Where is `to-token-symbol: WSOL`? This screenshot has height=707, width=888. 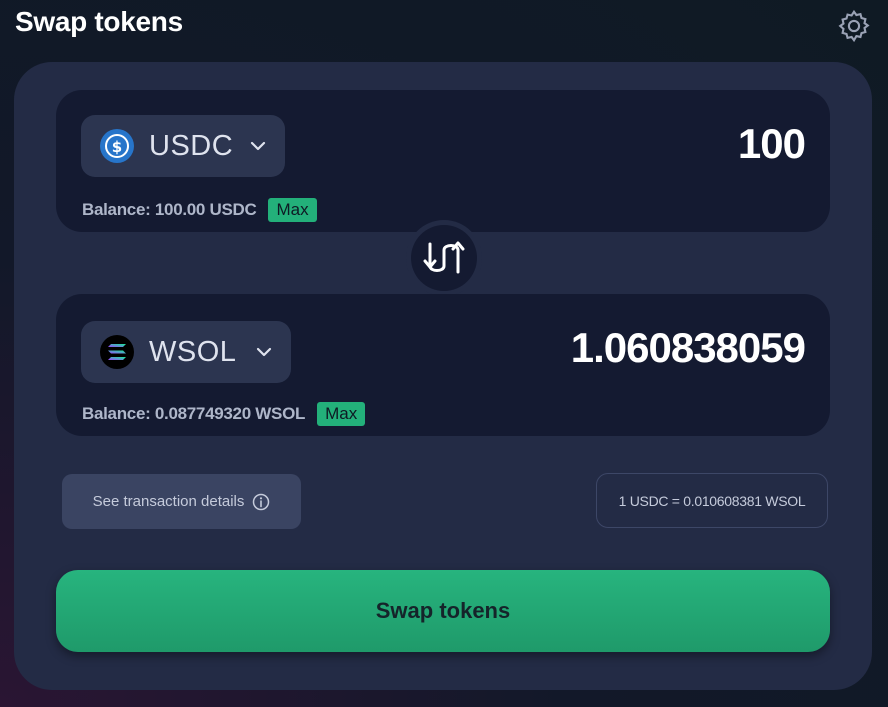 to-token-symbol: WSOL is located at coordinates (193, 351).